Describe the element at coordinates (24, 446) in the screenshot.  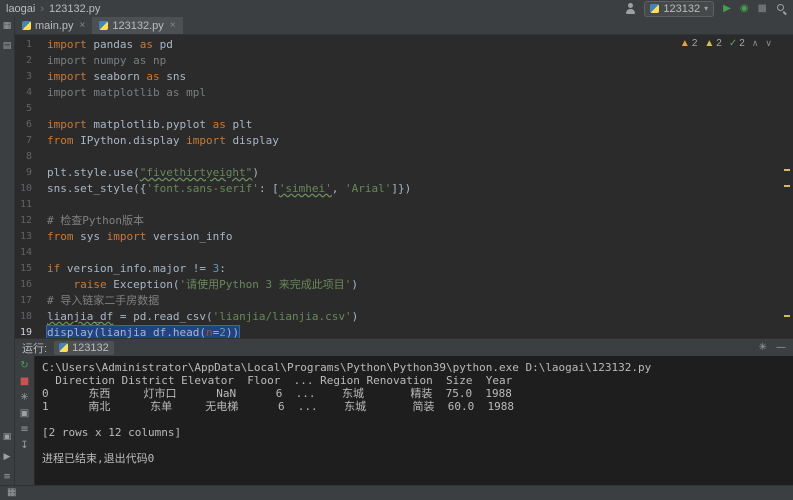
I see `scroll-to-end-icon: ↧` at that location.